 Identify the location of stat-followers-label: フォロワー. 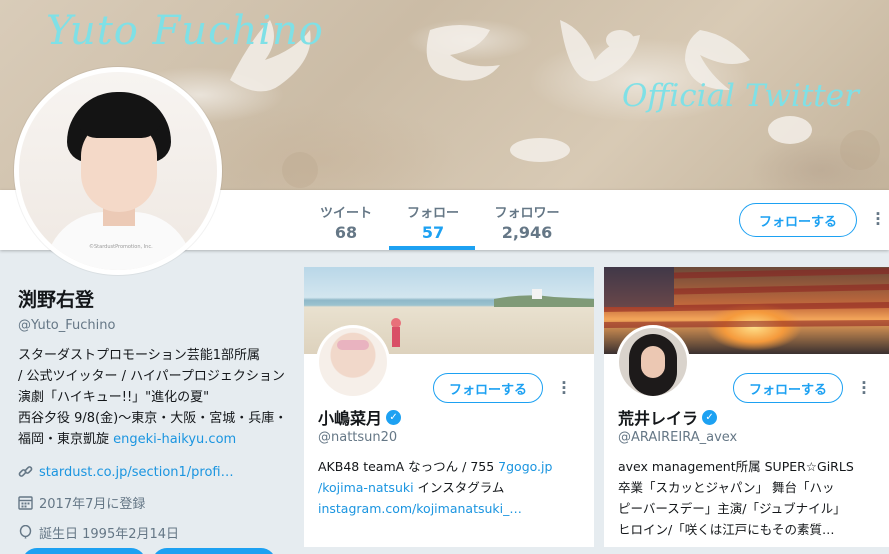
(527, 213).